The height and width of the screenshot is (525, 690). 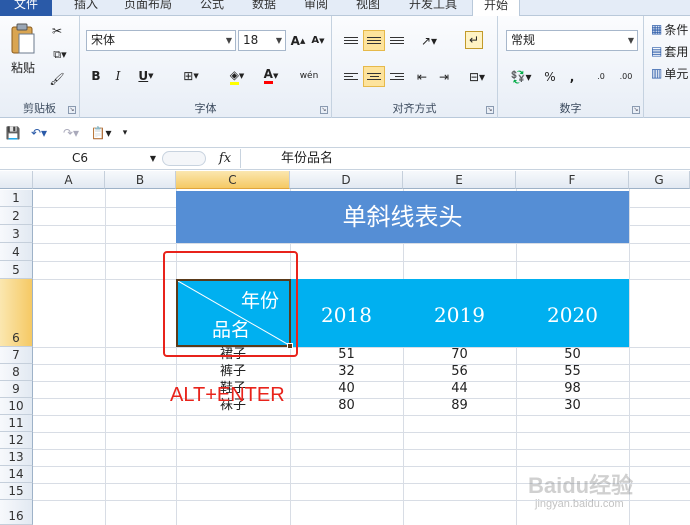 I want to click on italic-button: I, so click(x=118, y=76).